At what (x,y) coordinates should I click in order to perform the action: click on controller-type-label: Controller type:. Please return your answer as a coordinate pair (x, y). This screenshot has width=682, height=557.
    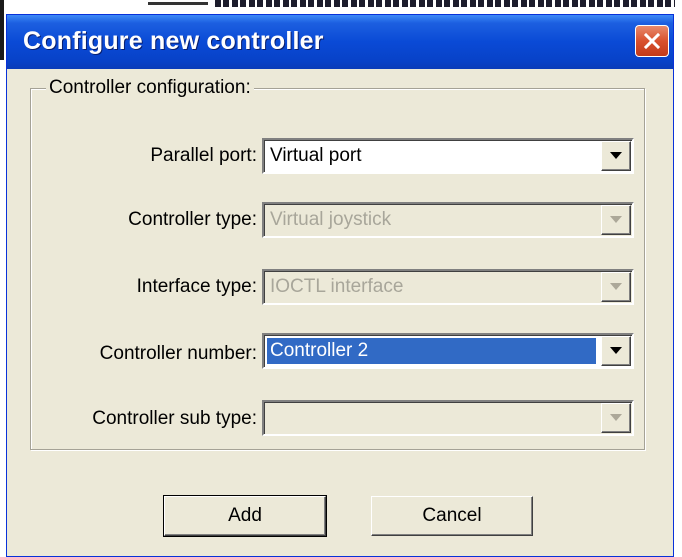
    Looking at the image, I should click on (192, 219).